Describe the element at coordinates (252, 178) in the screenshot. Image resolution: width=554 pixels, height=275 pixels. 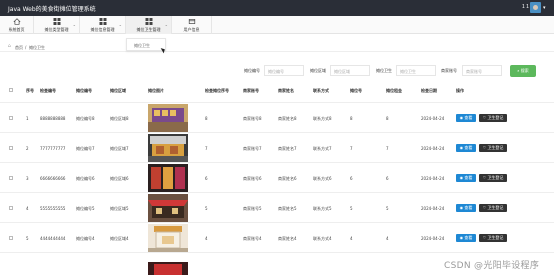
I see `cell-account: 商家账号6` at that location.